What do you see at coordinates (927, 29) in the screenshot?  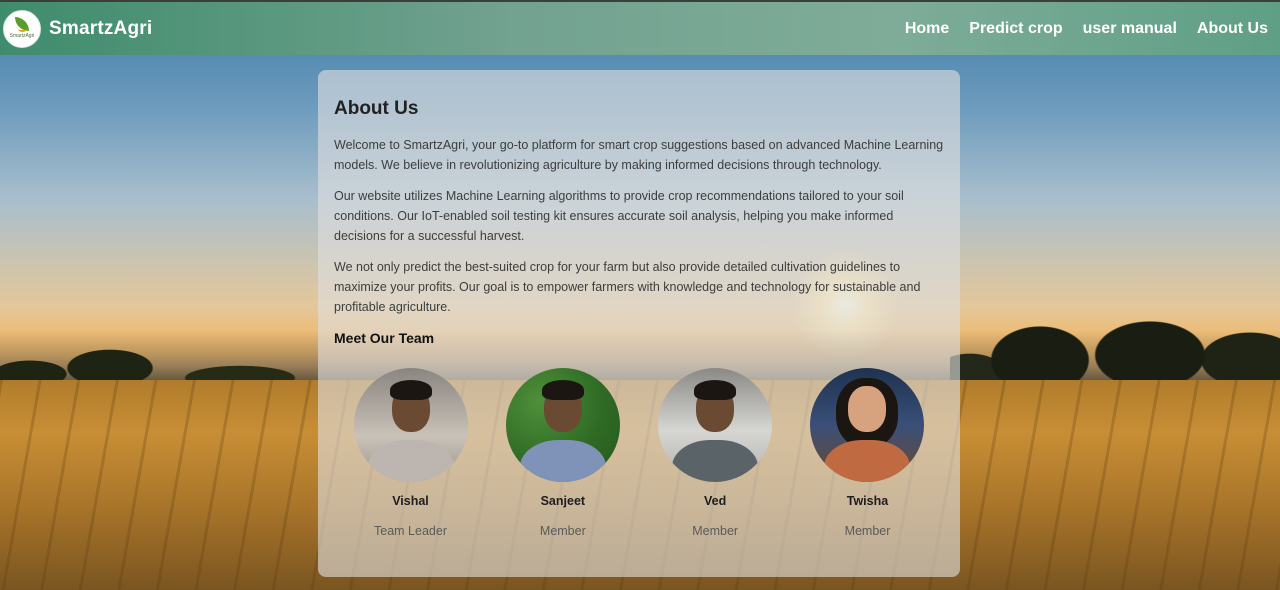 I see `nav-home: Home` at bounding box center [927, 29].